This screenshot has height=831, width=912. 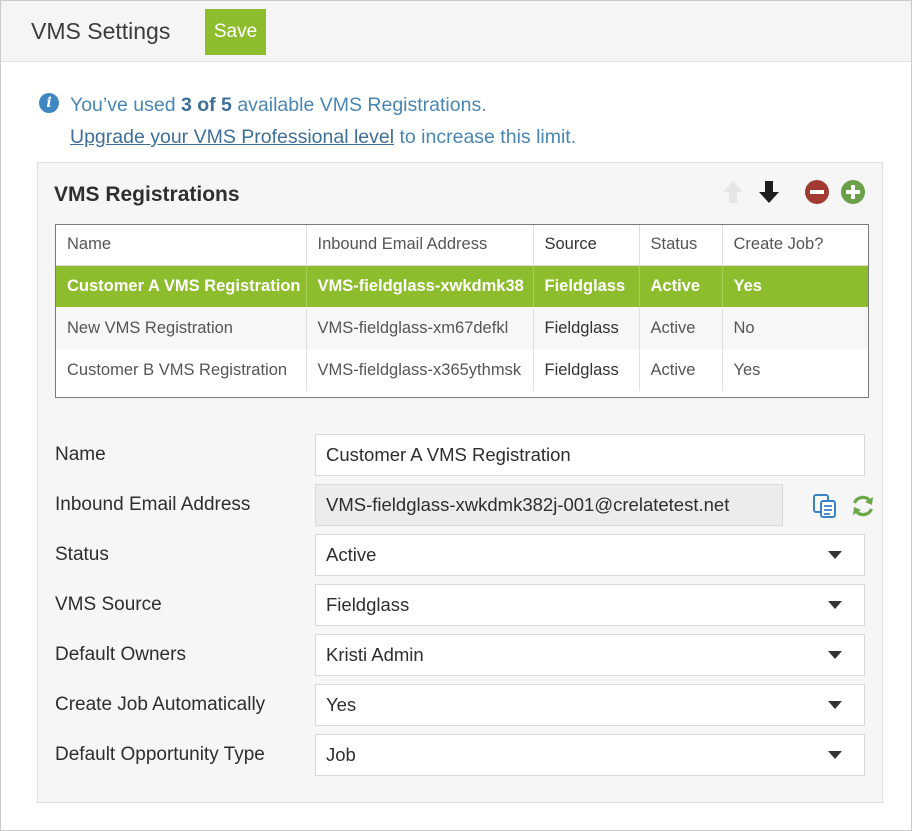 I want to click on owners-select: Kristi Admin, so click(x=590, y=655).